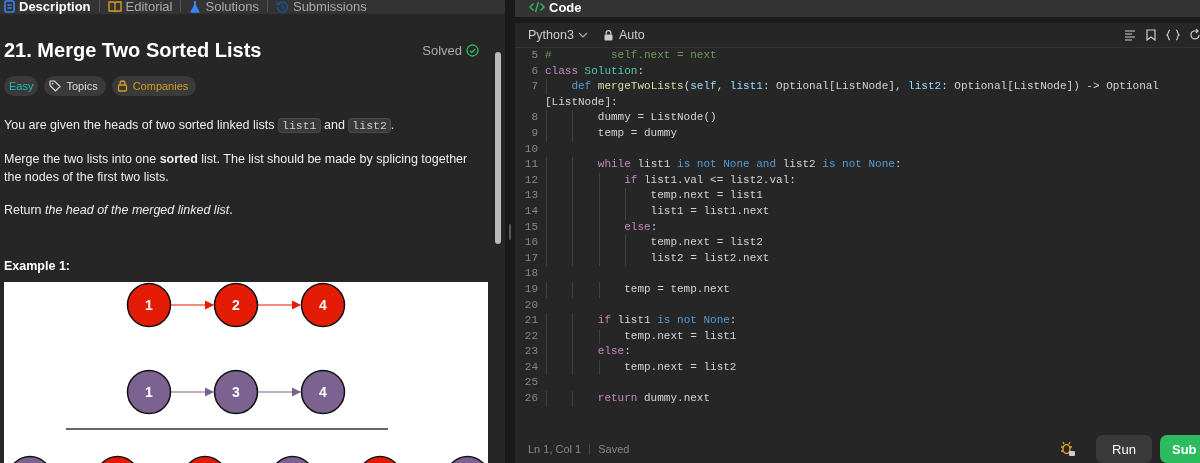 The height and width of the screenshot is (463, 1200). I want to click on panel-tab: Submissions, so click(321, 7).